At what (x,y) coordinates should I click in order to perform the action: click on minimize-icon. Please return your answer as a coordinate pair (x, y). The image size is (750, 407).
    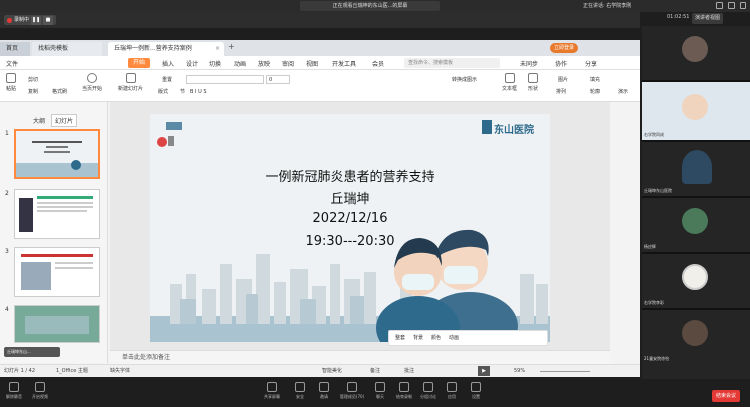
    Looking at the image, I should click on (719, 5).